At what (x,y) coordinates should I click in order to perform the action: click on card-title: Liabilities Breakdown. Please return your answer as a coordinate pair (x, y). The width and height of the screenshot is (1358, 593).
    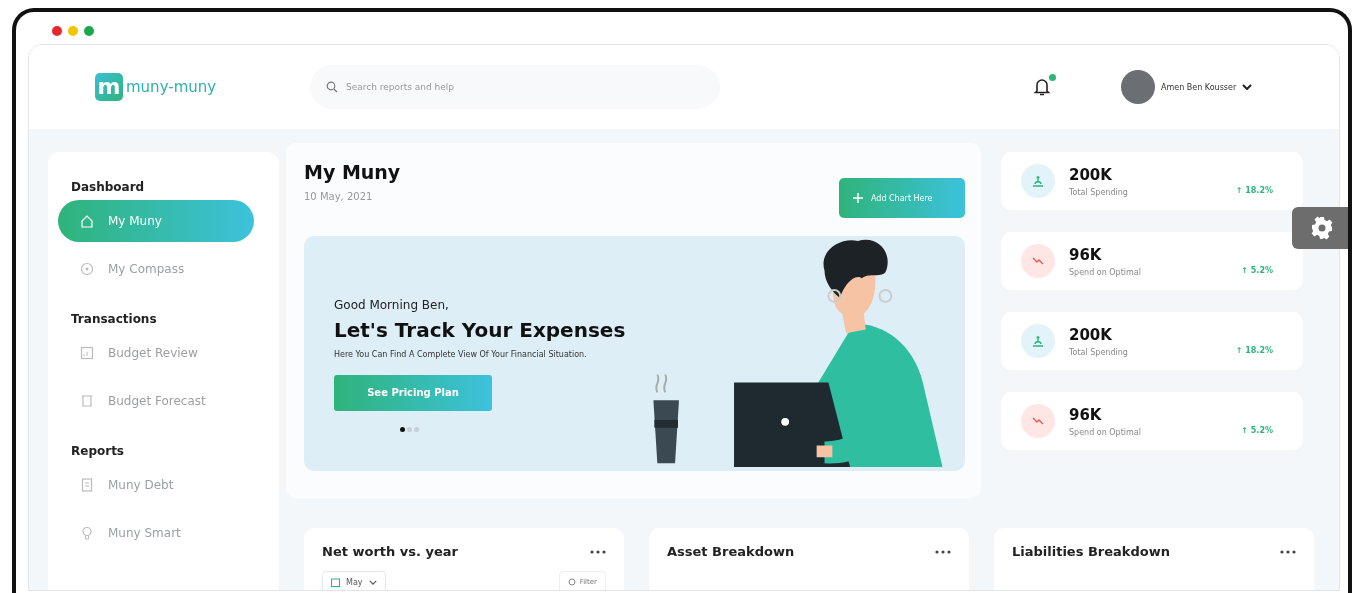
    Looking at the image, I should click on (1091, 551).